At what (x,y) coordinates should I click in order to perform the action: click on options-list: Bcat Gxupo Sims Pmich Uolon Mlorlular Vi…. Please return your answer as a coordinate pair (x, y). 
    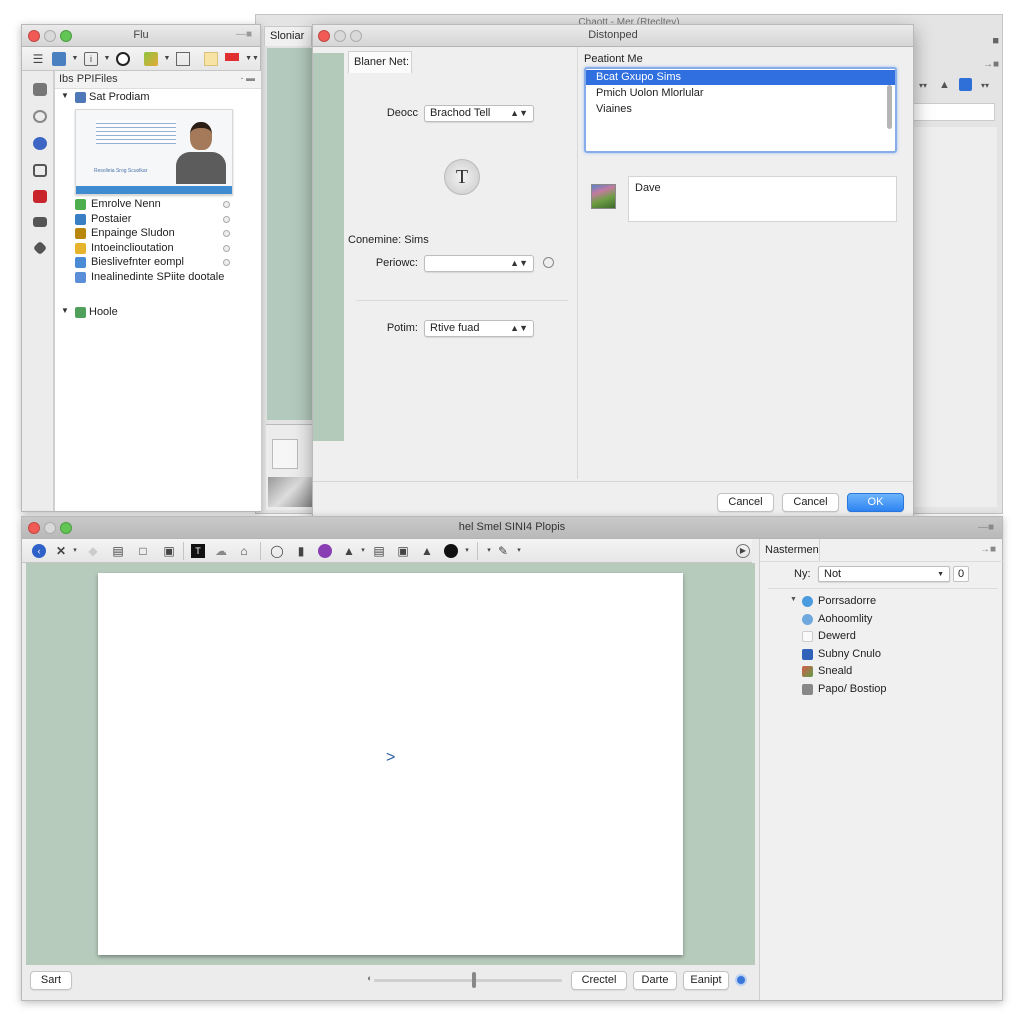
    Looking at the image, I should click on (740, 110).